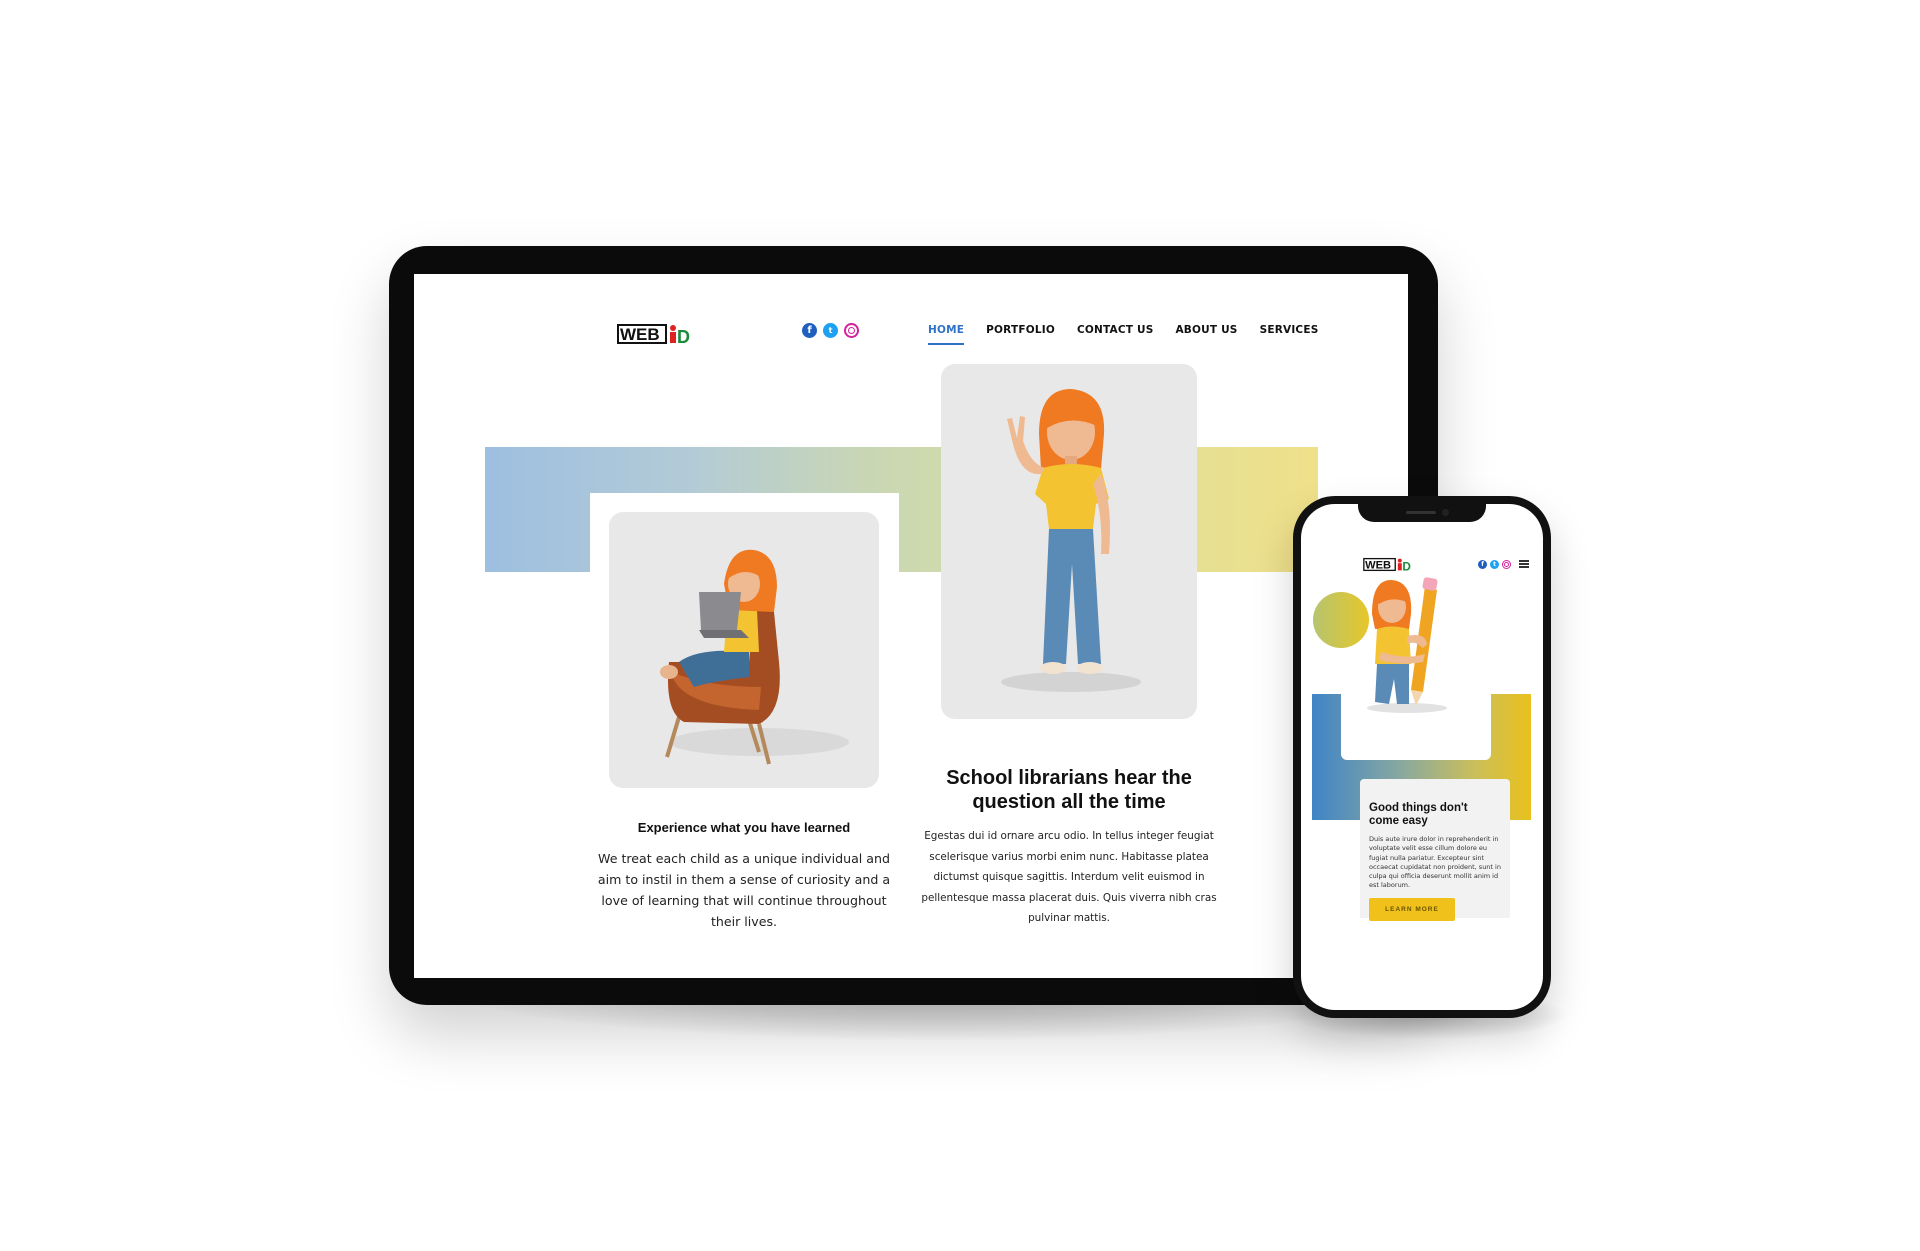 The width and height of the screenshot is (1920, 1251). What do you see at coordinates (1421, 512) in the screenshot?
I see `phone-speaker` at bounding box center [1421, 512].